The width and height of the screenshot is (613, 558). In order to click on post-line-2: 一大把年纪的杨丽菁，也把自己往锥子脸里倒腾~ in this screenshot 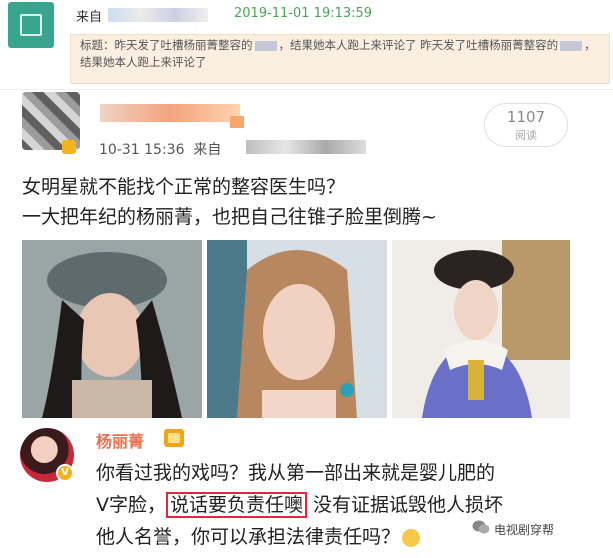, I will do `click(229, 217)`.